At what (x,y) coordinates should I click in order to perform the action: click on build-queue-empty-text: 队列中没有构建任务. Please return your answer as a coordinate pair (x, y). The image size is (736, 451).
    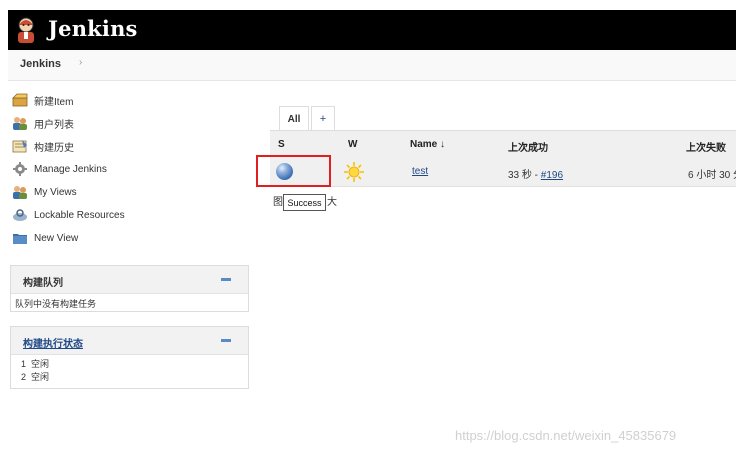
    Looking at the image, I should click on (56, 304).